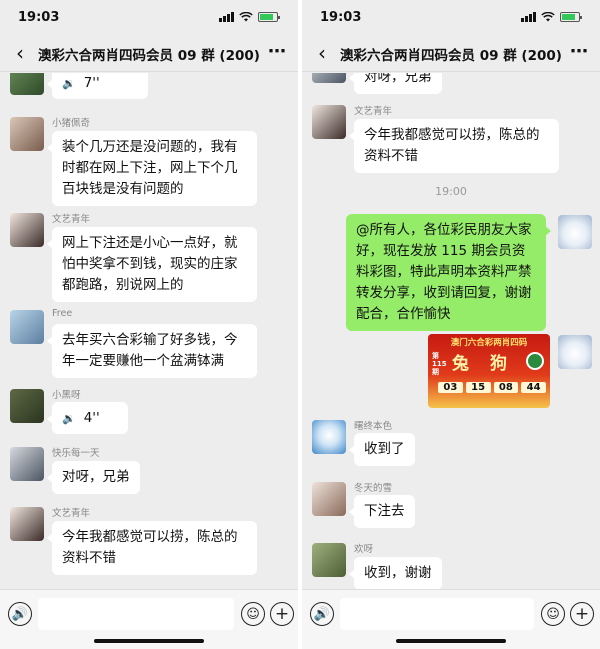 The width and height of the screenshot is (600, 649). I want to click on message-bubble: 去年买六合彩输了好多钱，今年一定要赚他一个盆满钵满, so click(152, 351).